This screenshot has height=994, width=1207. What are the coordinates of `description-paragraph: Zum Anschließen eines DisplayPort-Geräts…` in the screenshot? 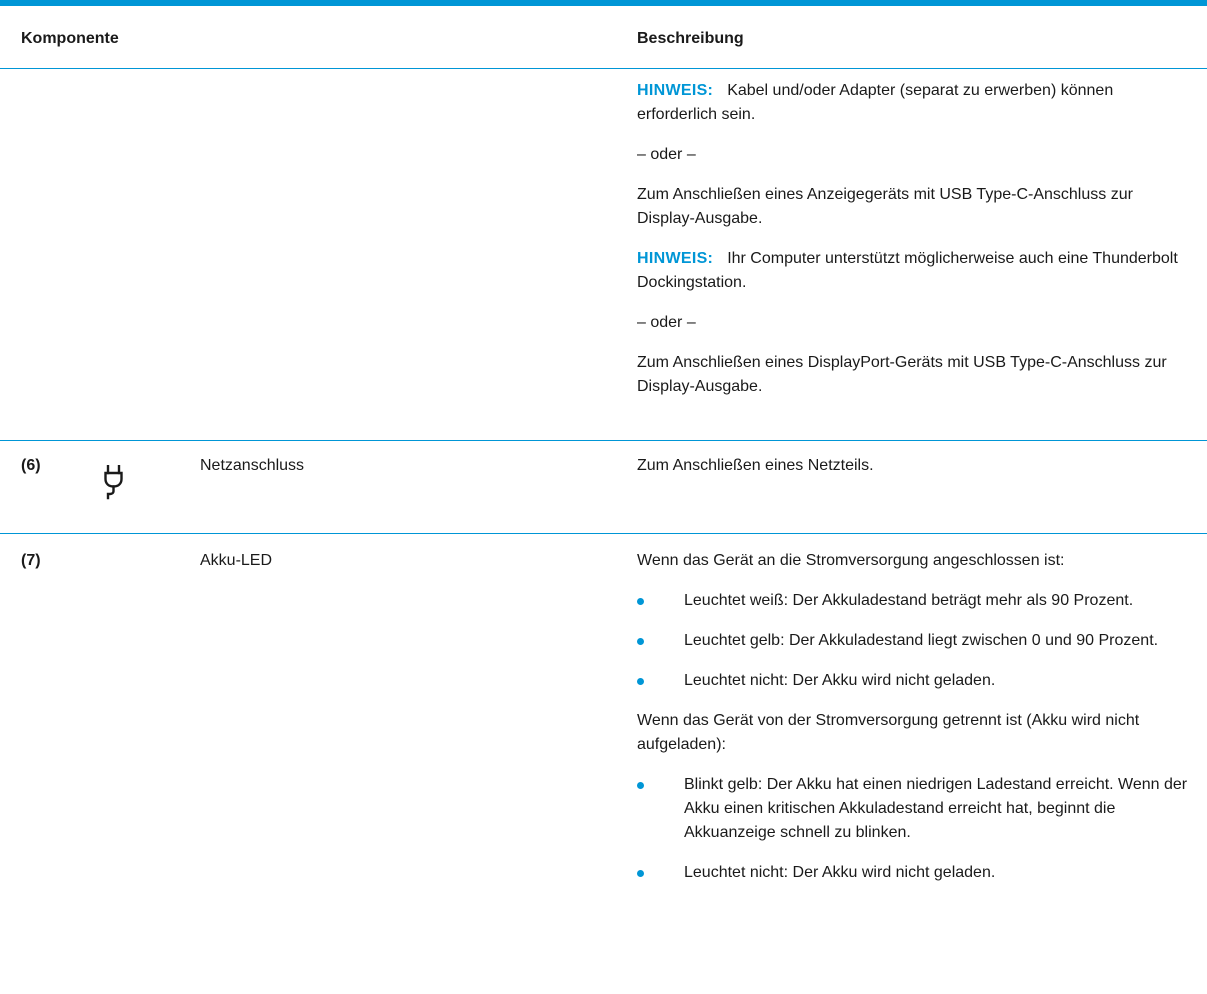 It's located at (902, 374).